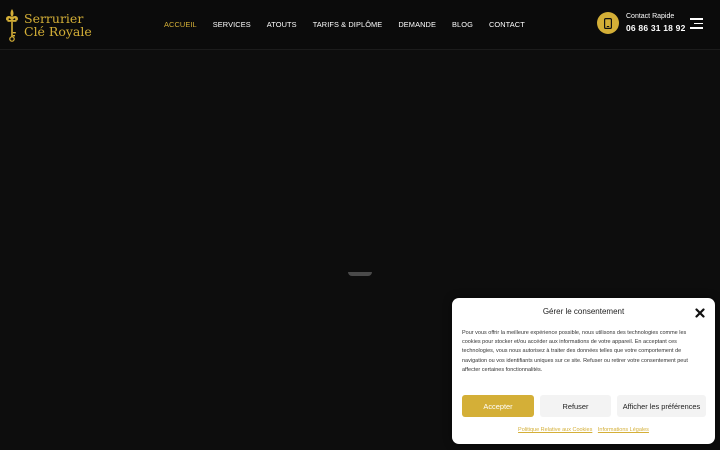 The width and height of the screenshot is (720, 450). What do you see at coordinates (583, 311) in the screenshot?
I see `consent-title: Gérer le consentement` at bounding box center [583, 311].